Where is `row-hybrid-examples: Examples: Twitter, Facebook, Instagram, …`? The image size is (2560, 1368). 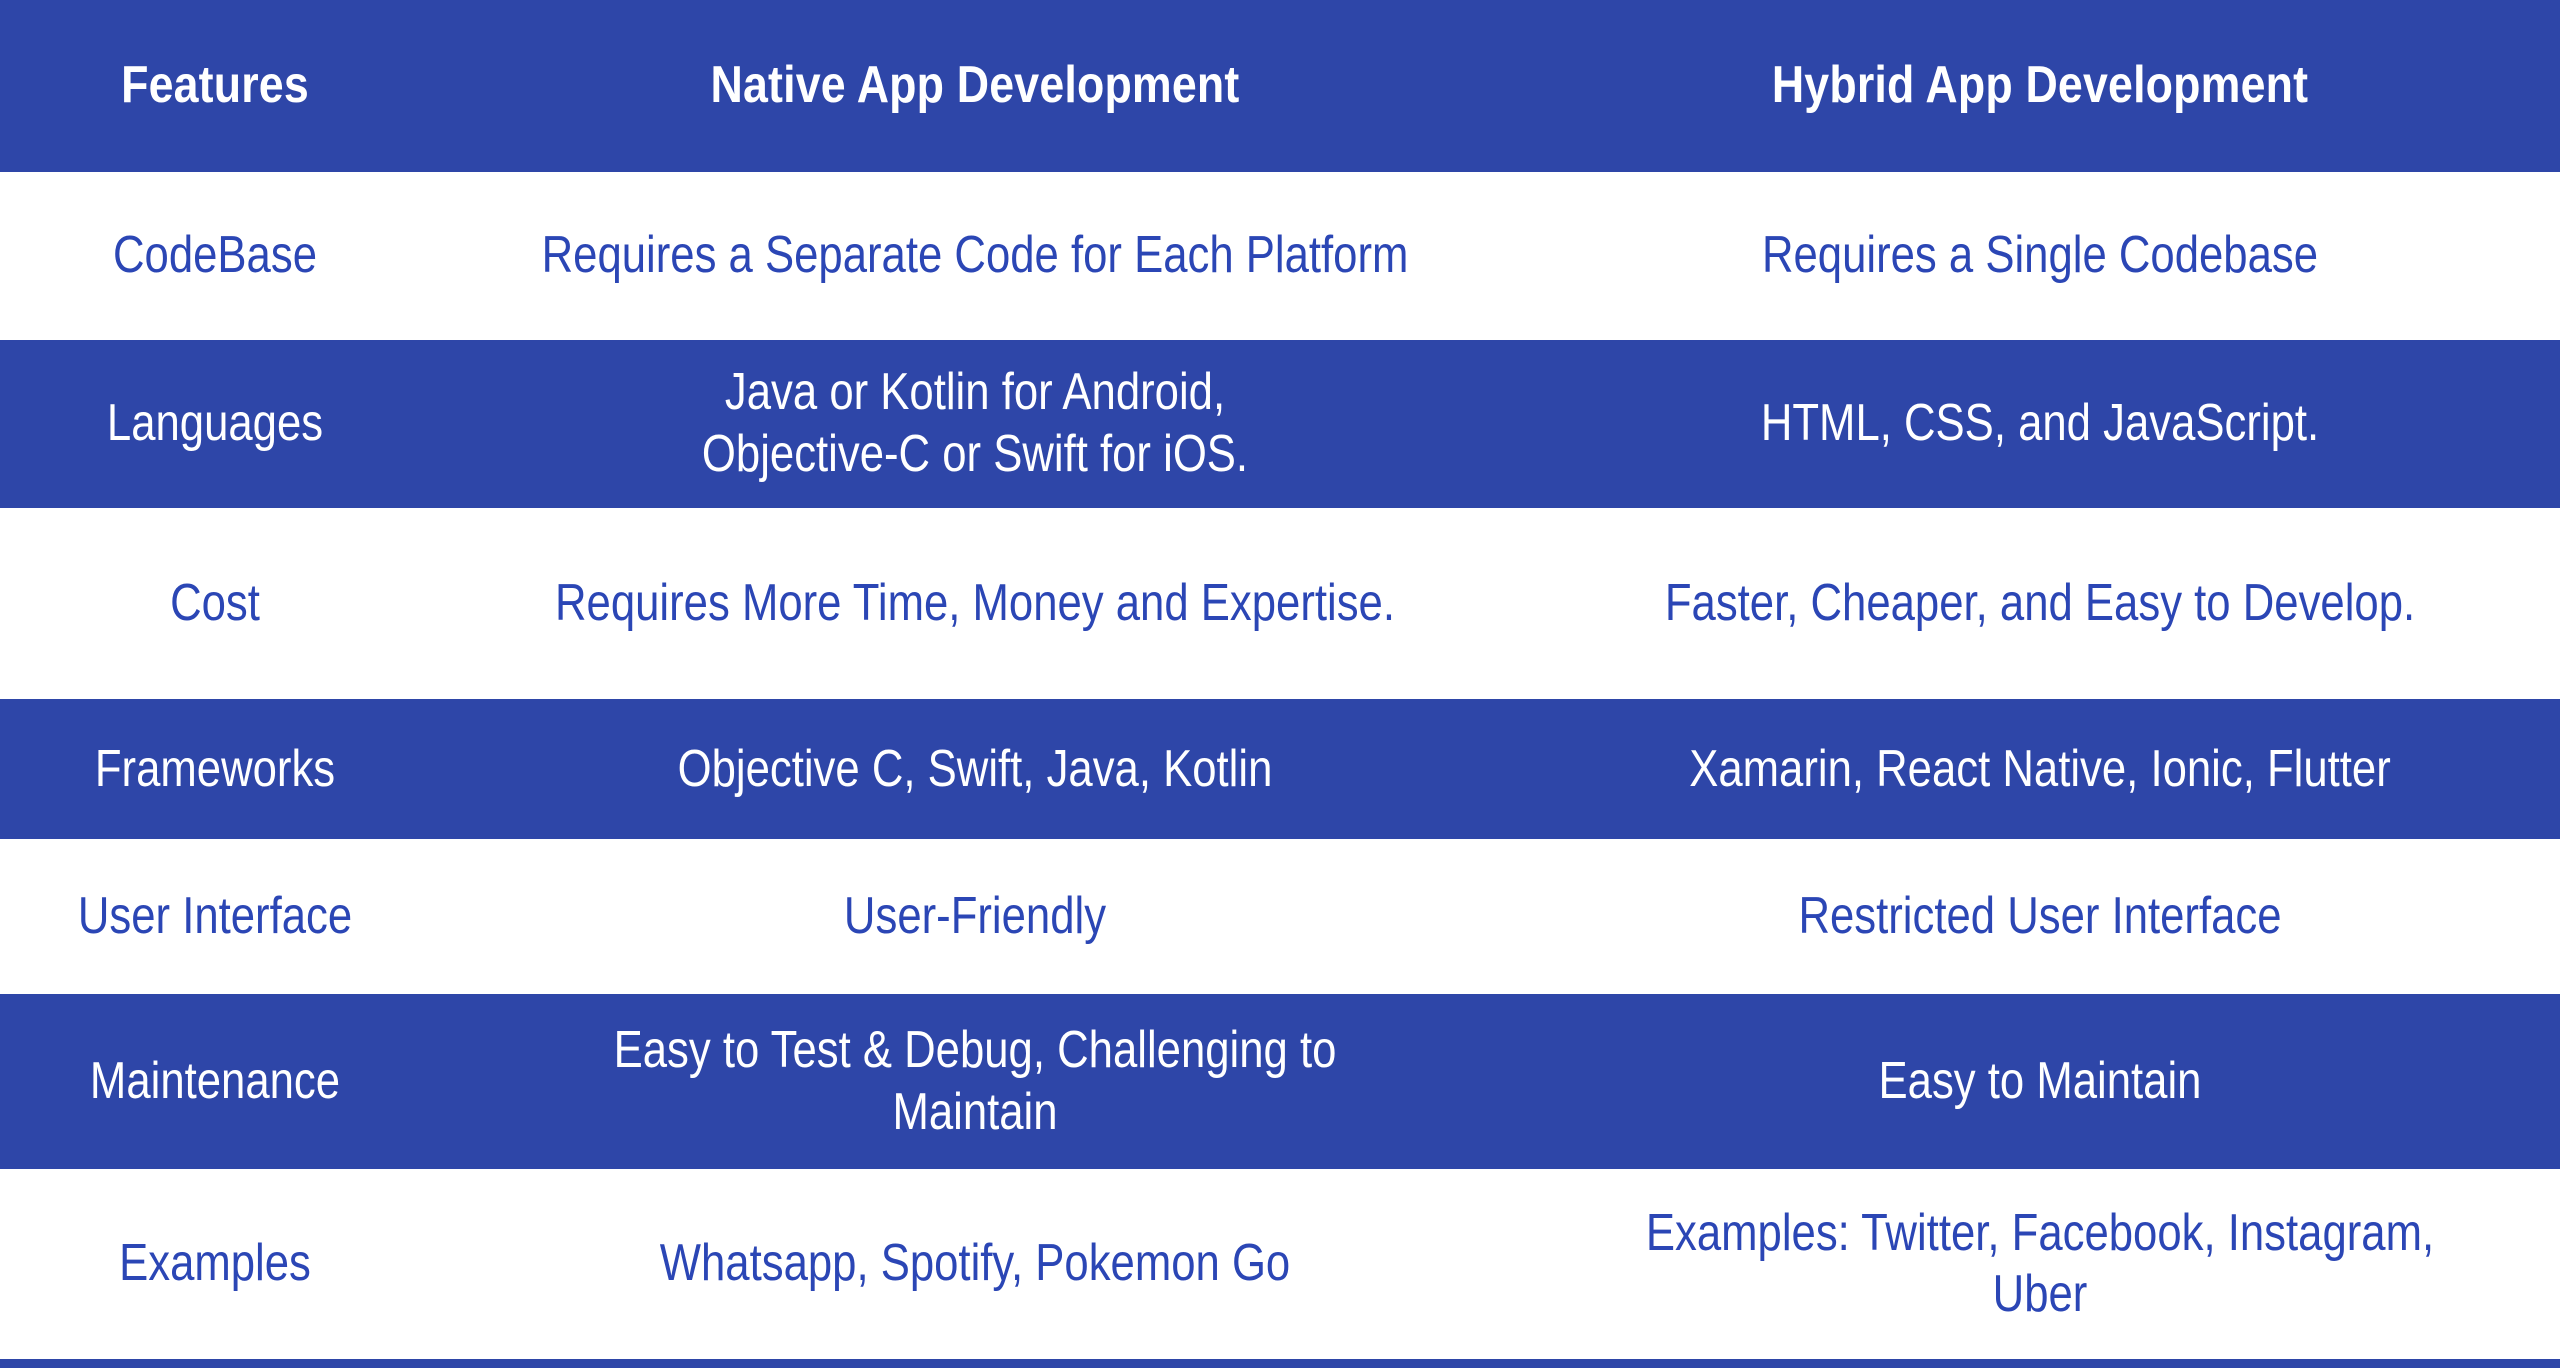
row-hybrid-examples: Examples: Twitter, Facebook, Instagram, … is located at coordinates (2040, 1264).